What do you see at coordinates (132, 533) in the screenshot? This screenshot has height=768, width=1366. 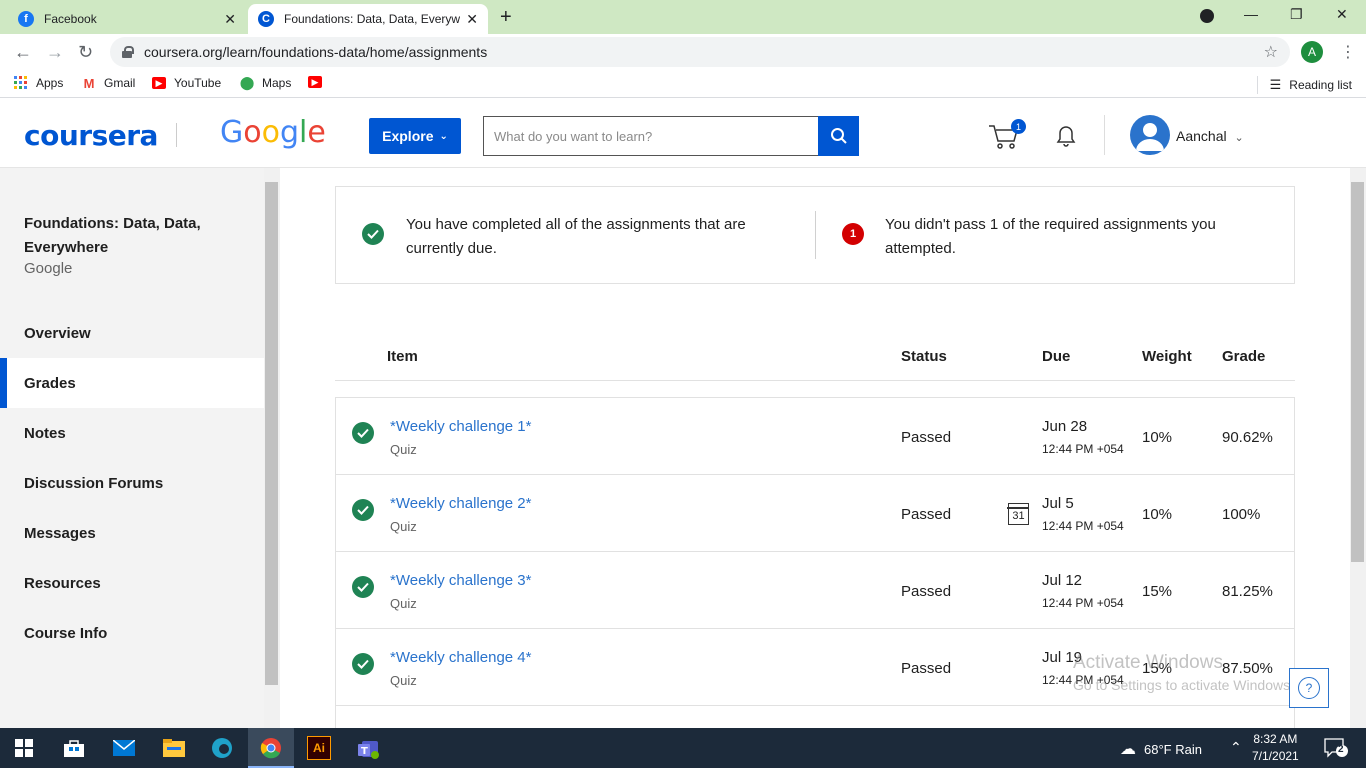 I see `sidebar-item-messages: Messages` at bounding box center [132, 533].